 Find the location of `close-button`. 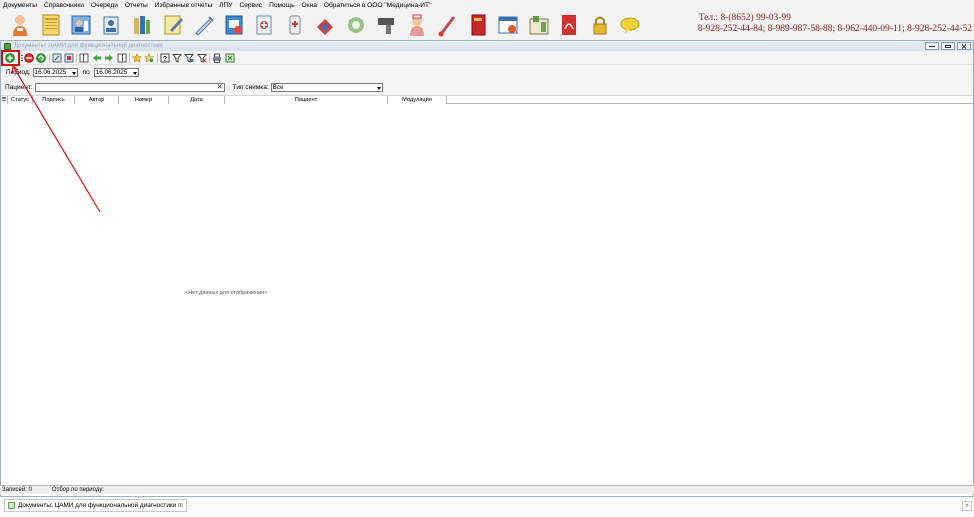

close-button is located at coordinates (964, 46).